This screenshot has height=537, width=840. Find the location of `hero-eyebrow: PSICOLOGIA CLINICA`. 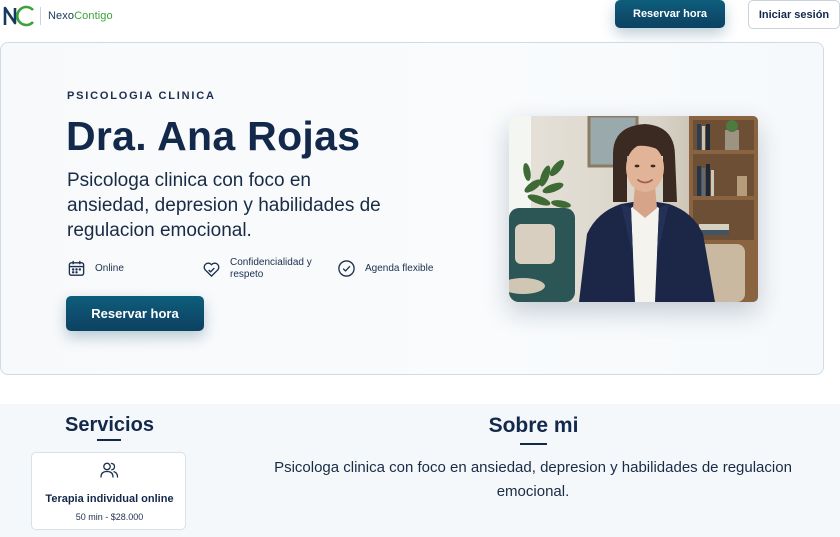

hero-eyebrow: PSICOLOGIA CLINICA is located at coordinates (141, 96).